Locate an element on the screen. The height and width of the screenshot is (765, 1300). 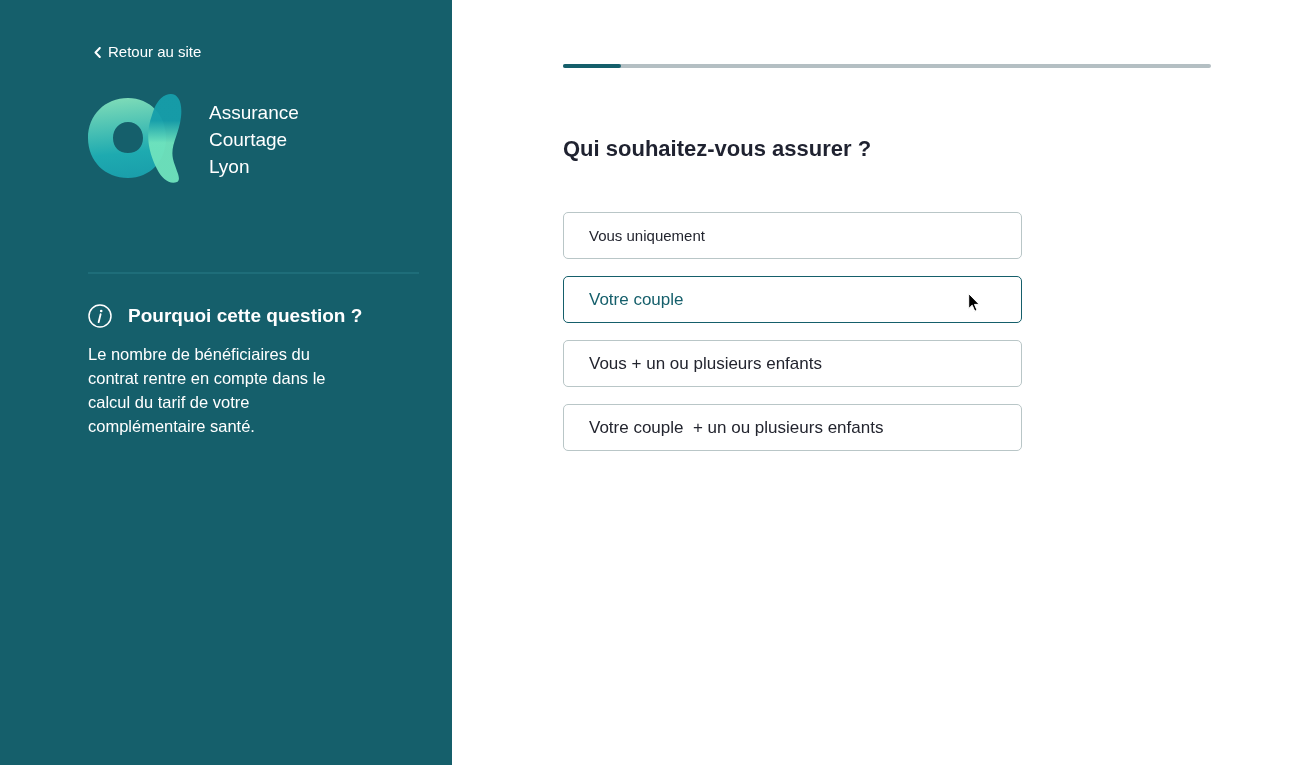
help-text: Le nombre de bénéficiaires du contrat rentre en compte dans le calcul du tarif de votre complémentaire santé. is located at coordinates (207, 390).